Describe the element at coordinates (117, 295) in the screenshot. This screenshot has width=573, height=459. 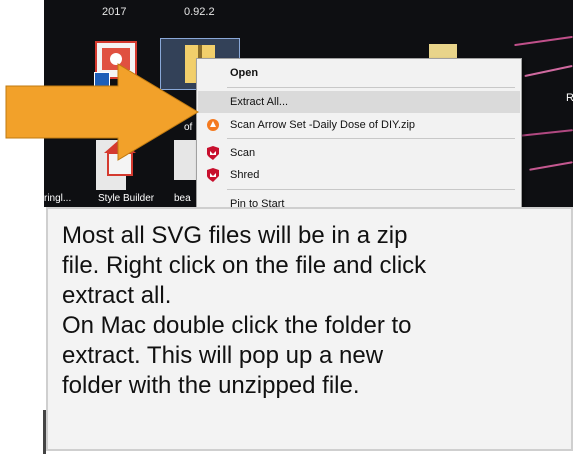
I see `callout-line: extract all.` at that location.